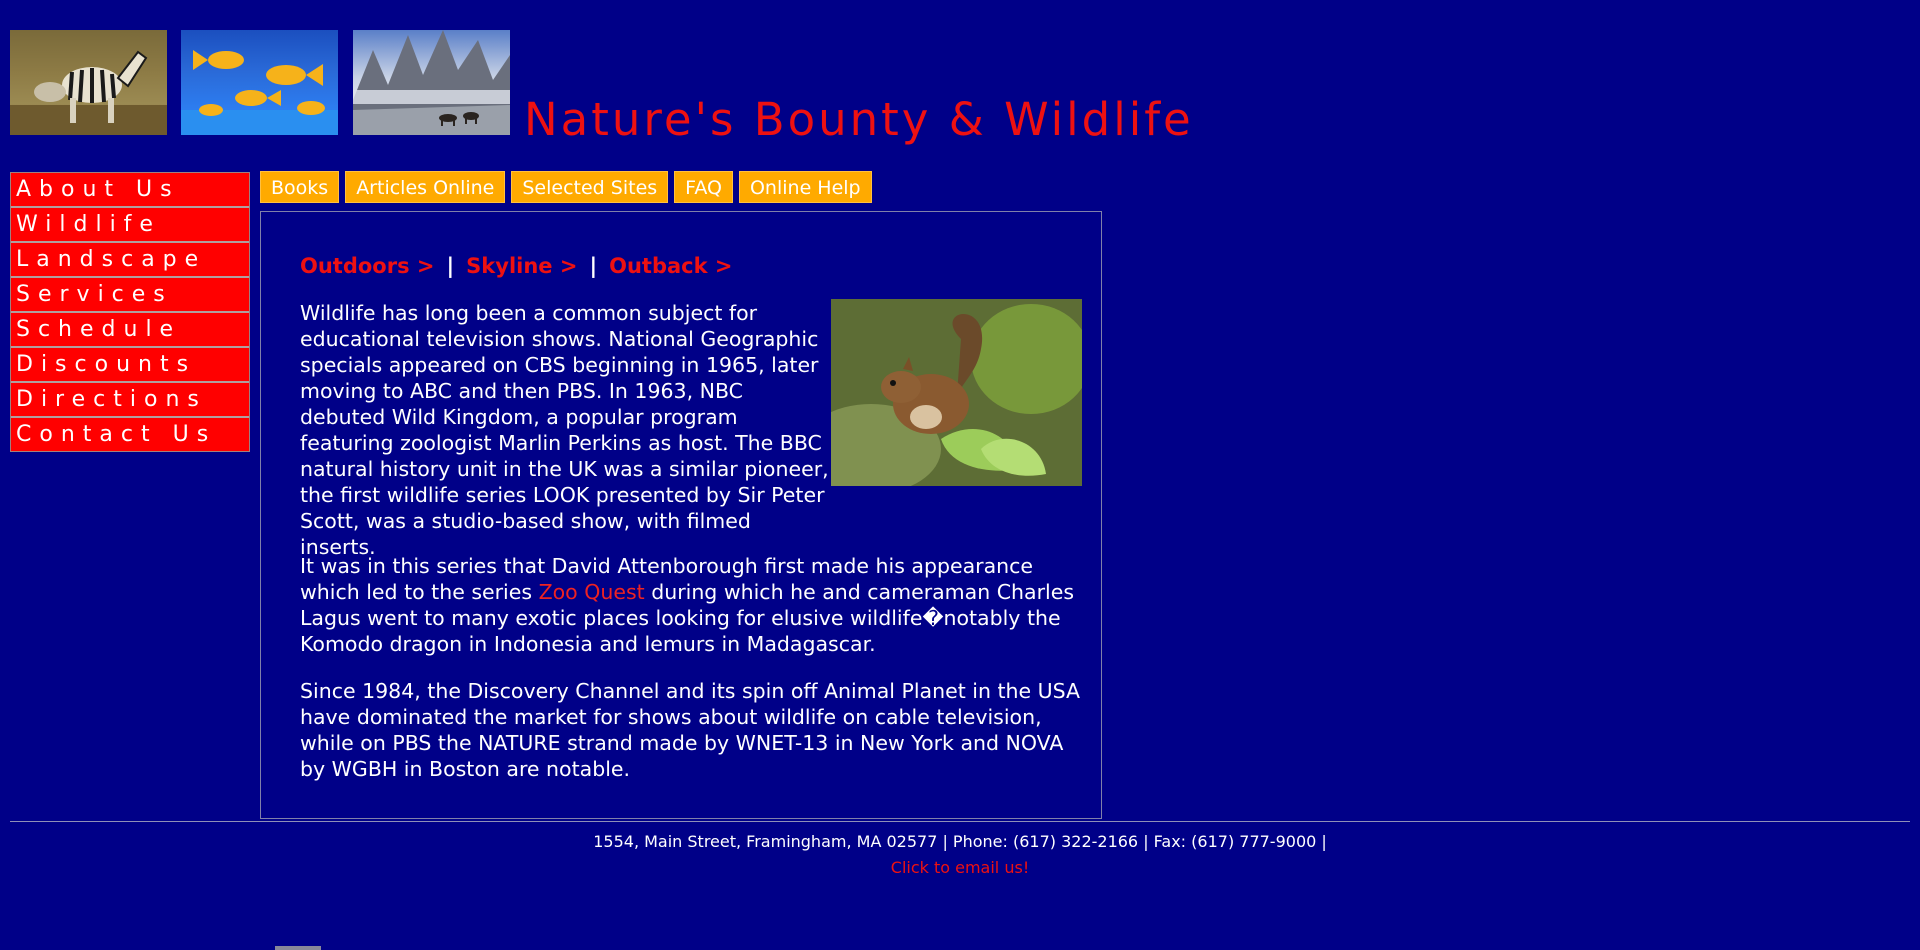 The width and height of the screenshot is (1920, 950). I want to click on side-menu-item-discounts: Discounts, so click(130, 365).